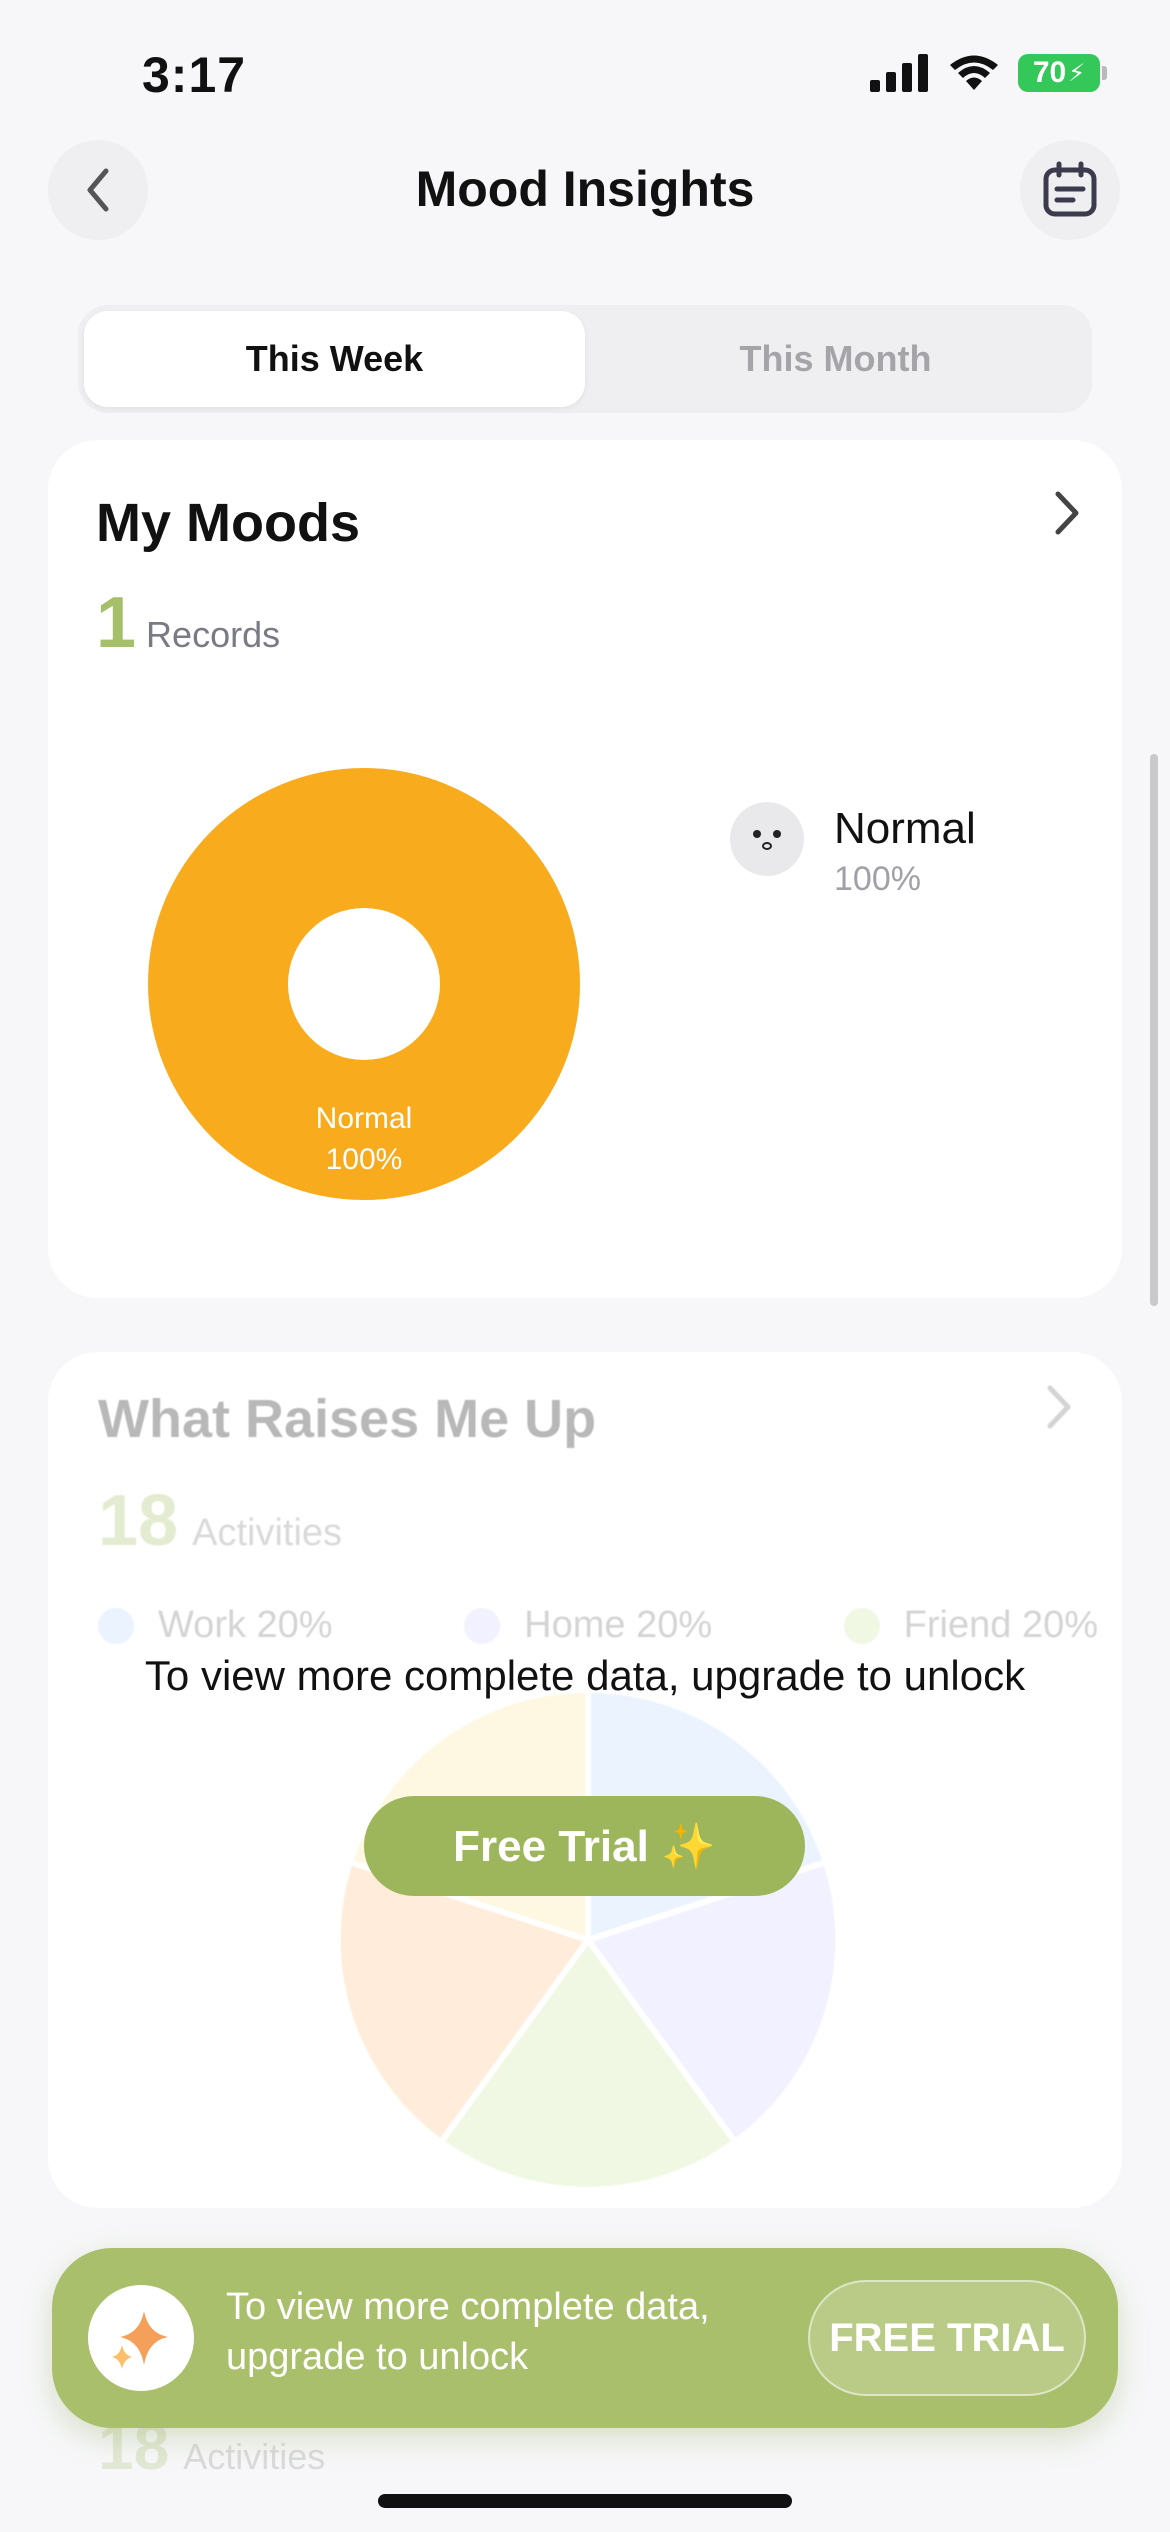 The height and width of the screenshot is (2532, 1170). I want to click on mood-donut-chart: Normal 100%, so click(364, 984).